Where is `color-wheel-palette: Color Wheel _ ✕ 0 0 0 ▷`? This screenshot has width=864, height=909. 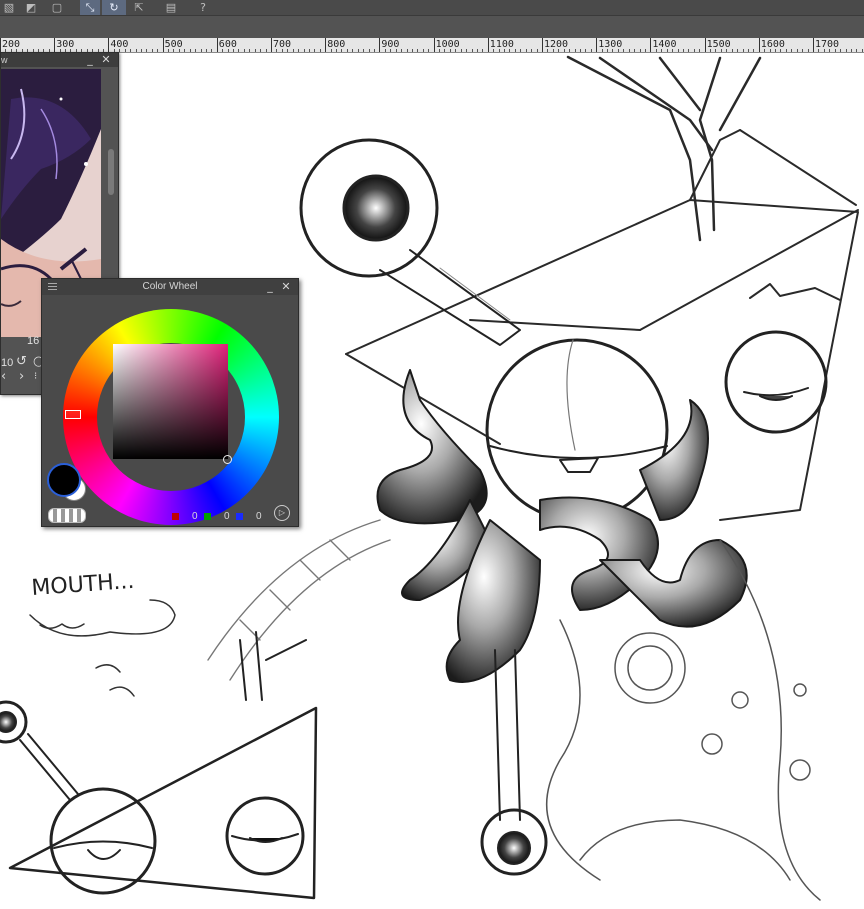 color-wheel-palette: Color Wheel _ ✕ 0 0 0 ▷ is located at coordinates (170, 402).